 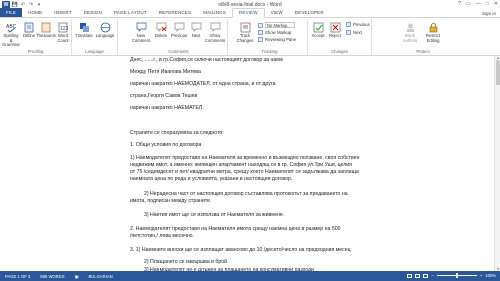 I want to click on accept-button: Accept, so click(x=318, y=30).